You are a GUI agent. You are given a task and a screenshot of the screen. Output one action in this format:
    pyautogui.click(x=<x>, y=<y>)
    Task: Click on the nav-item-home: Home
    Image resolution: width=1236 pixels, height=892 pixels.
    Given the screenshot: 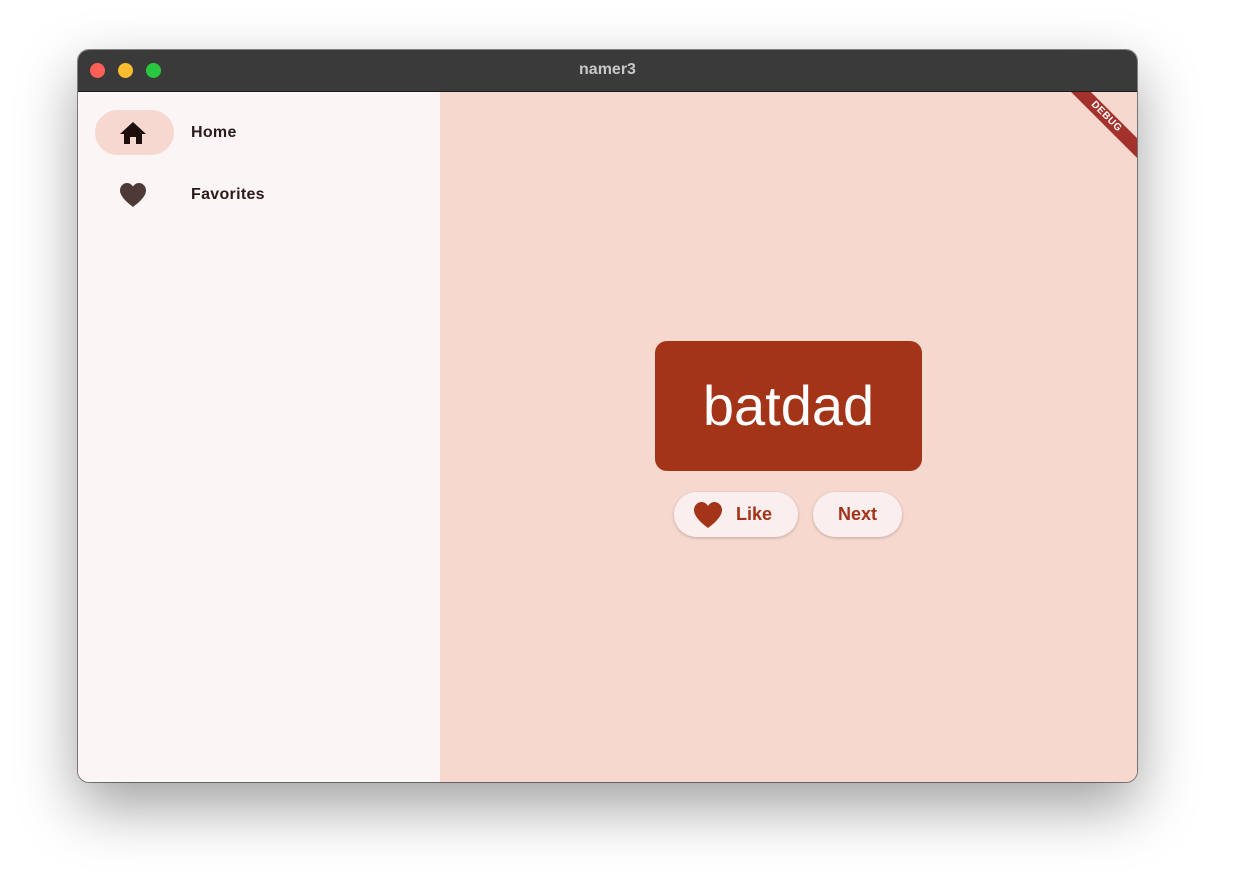 What is the action you would take?
    pyautogui.click(x=259, y=133)
    